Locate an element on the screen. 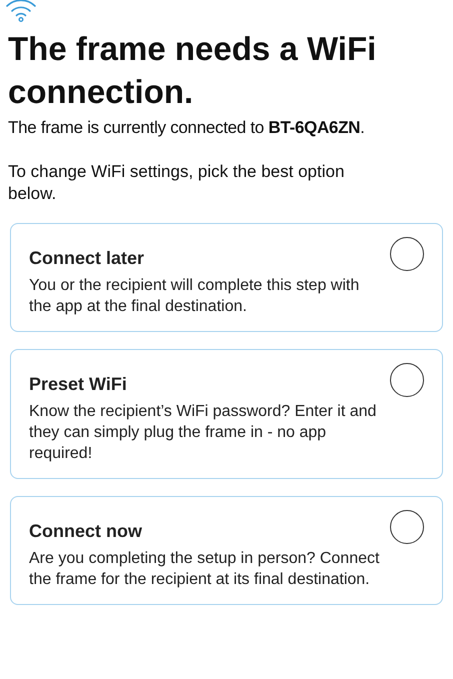 This screenshot has width=453, height=679. wifi-icon is located at coordinates (21, 11).